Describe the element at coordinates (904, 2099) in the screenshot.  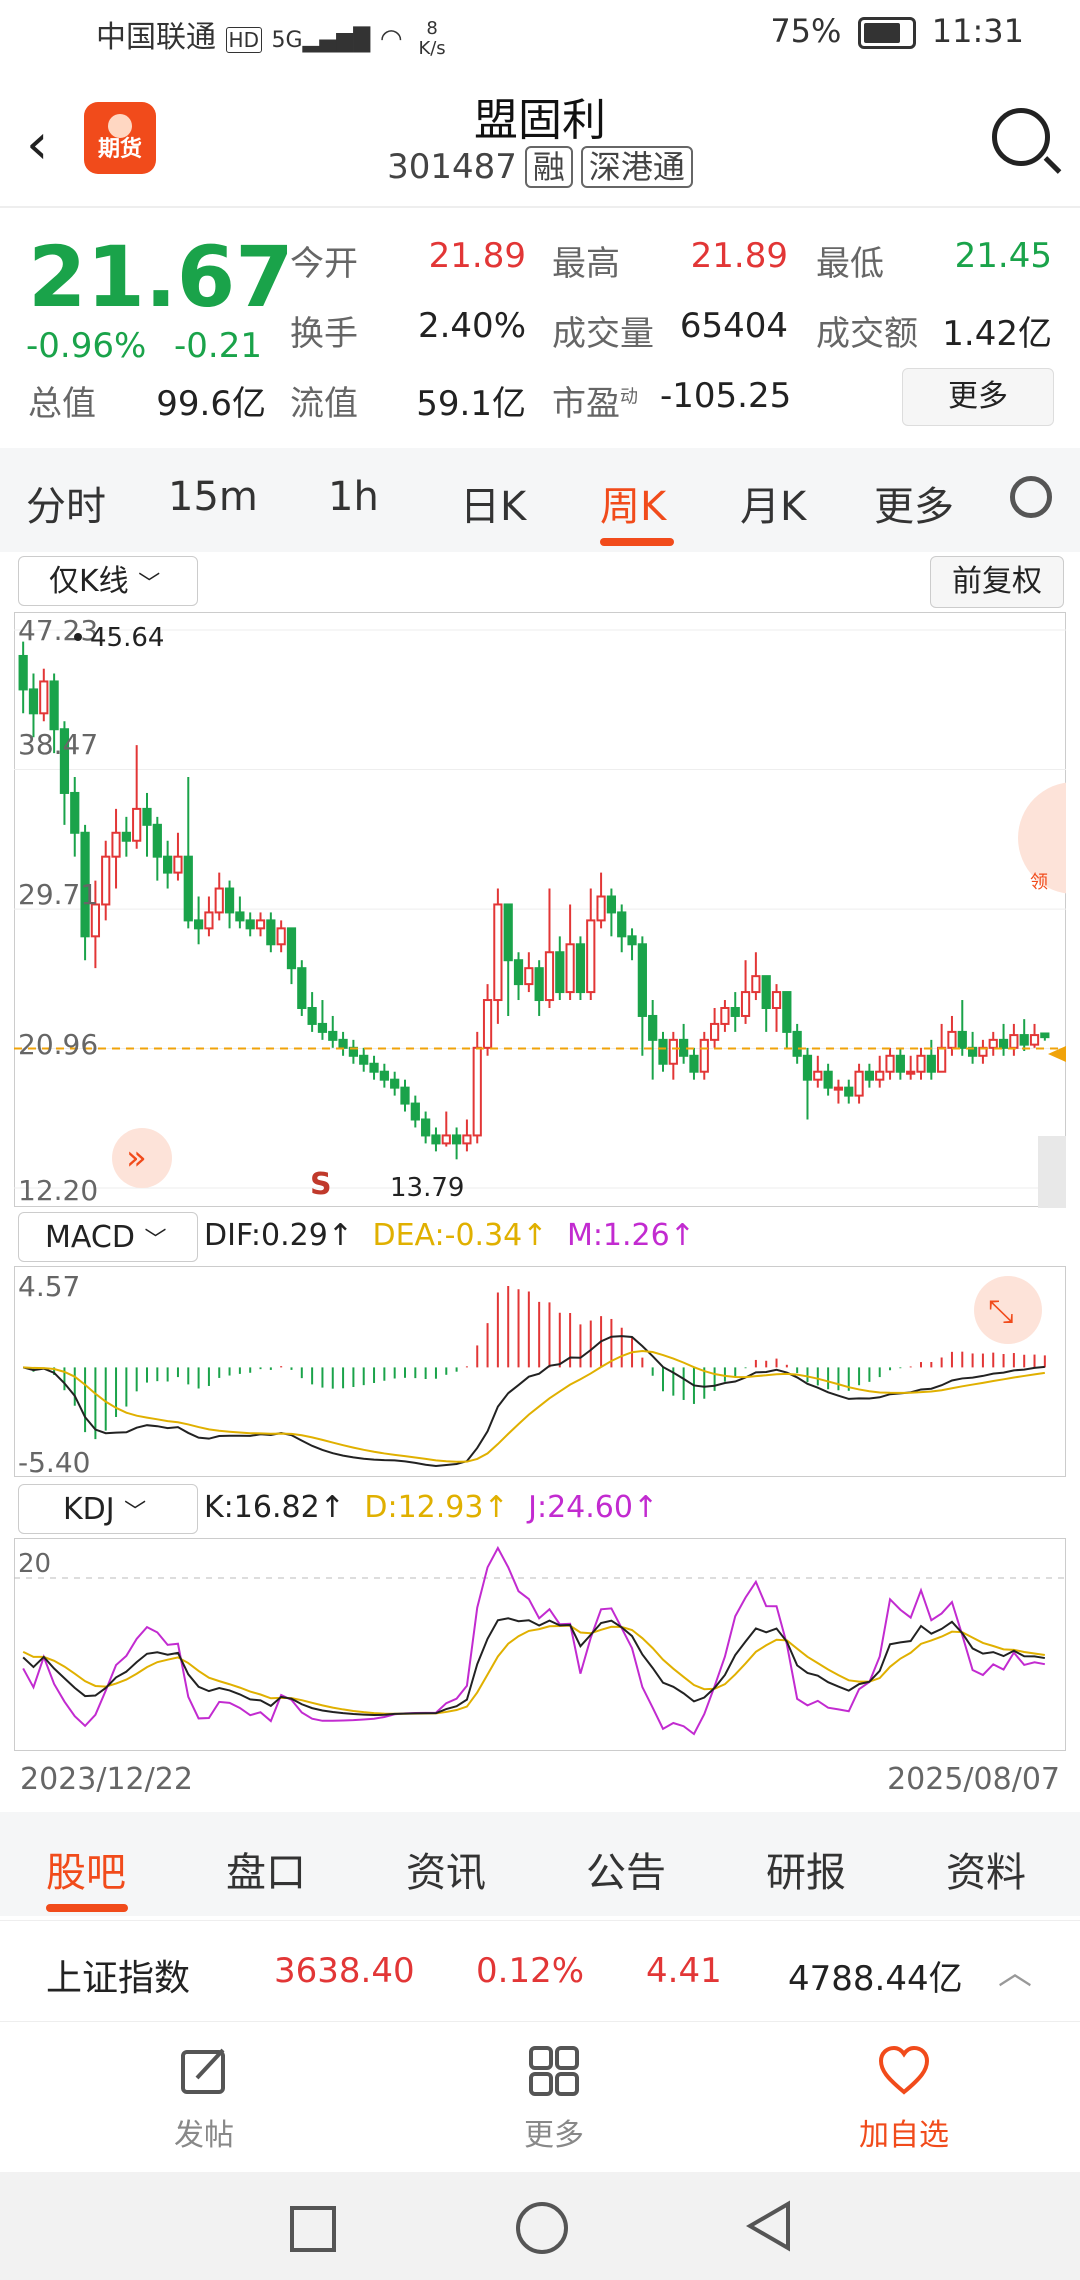
I see `add-watchlist-button: 加自选` at that location.